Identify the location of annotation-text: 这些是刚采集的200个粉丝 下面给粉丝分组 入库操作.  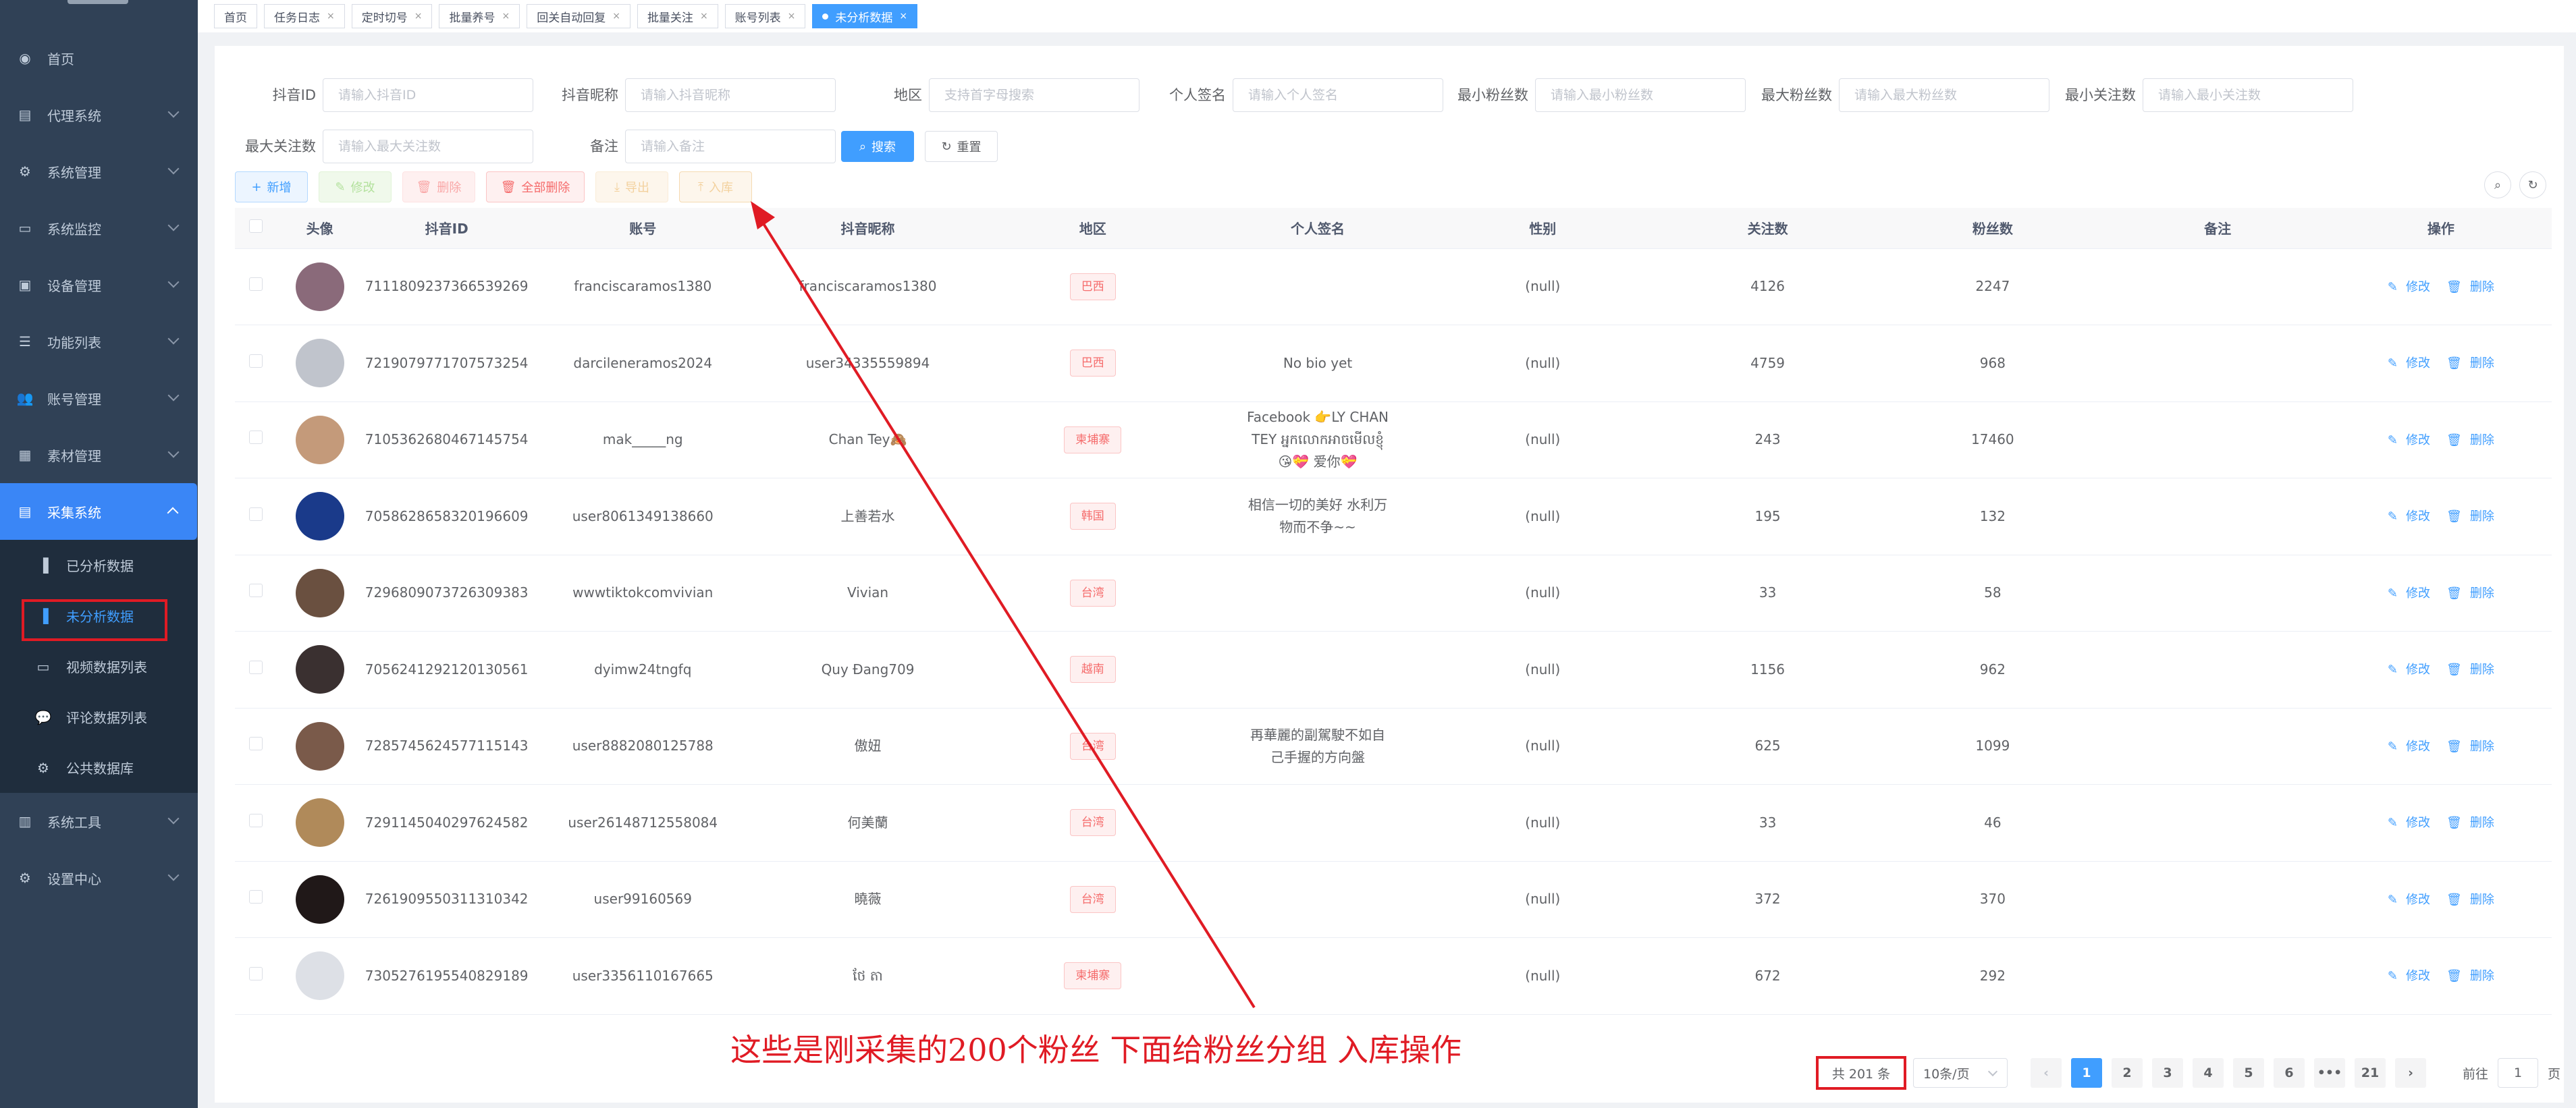
(1096, 1050).